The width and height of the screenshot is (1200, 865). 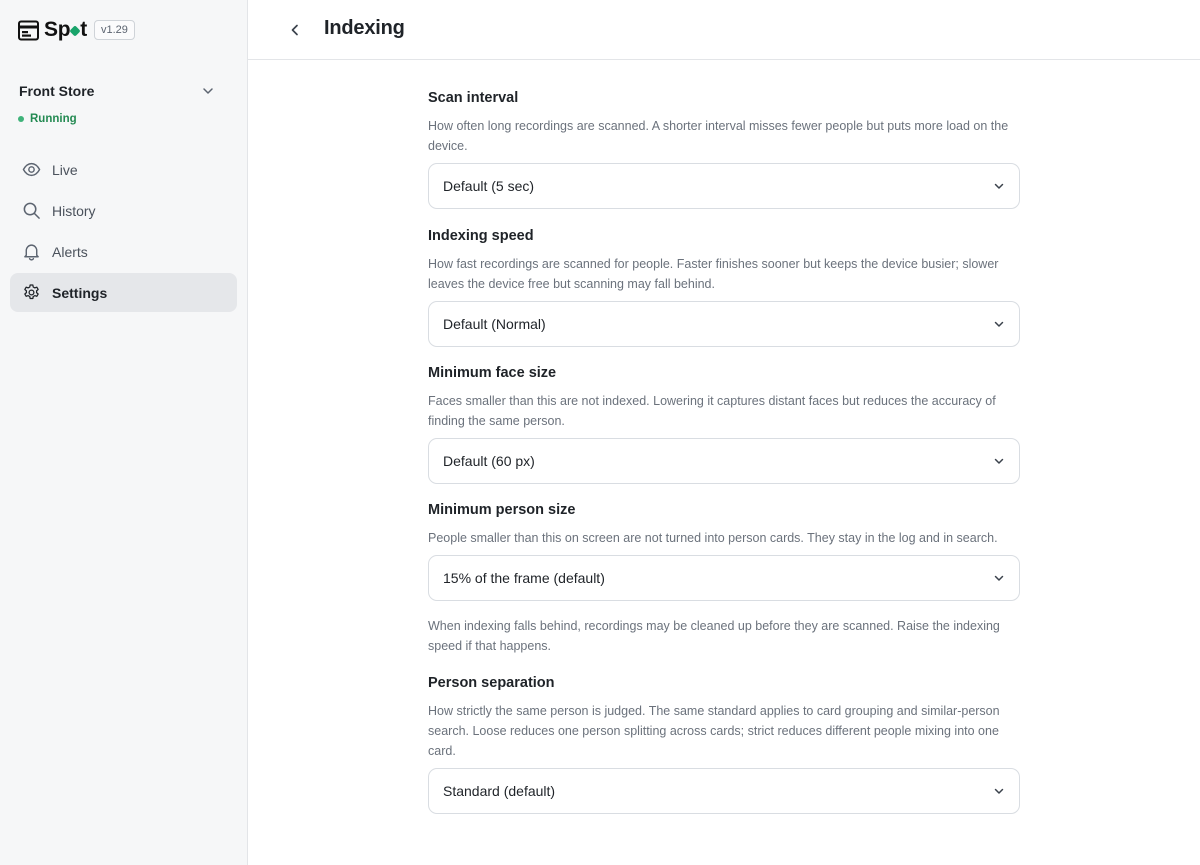 What do you see at coordinates (489, 186) in the screenshot?
I see `scan-interval-value: Default (5 sec)` at bounding box center [489, 186].